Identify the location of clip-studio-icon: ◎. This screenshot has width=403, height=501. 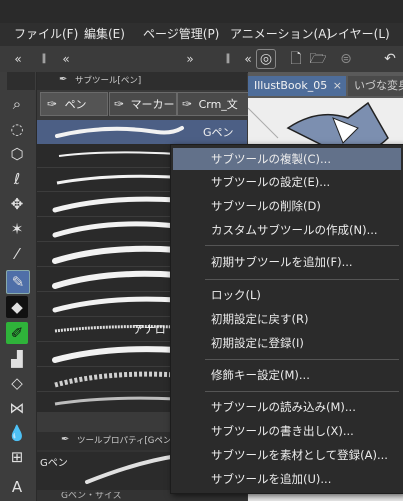
(266, 59).